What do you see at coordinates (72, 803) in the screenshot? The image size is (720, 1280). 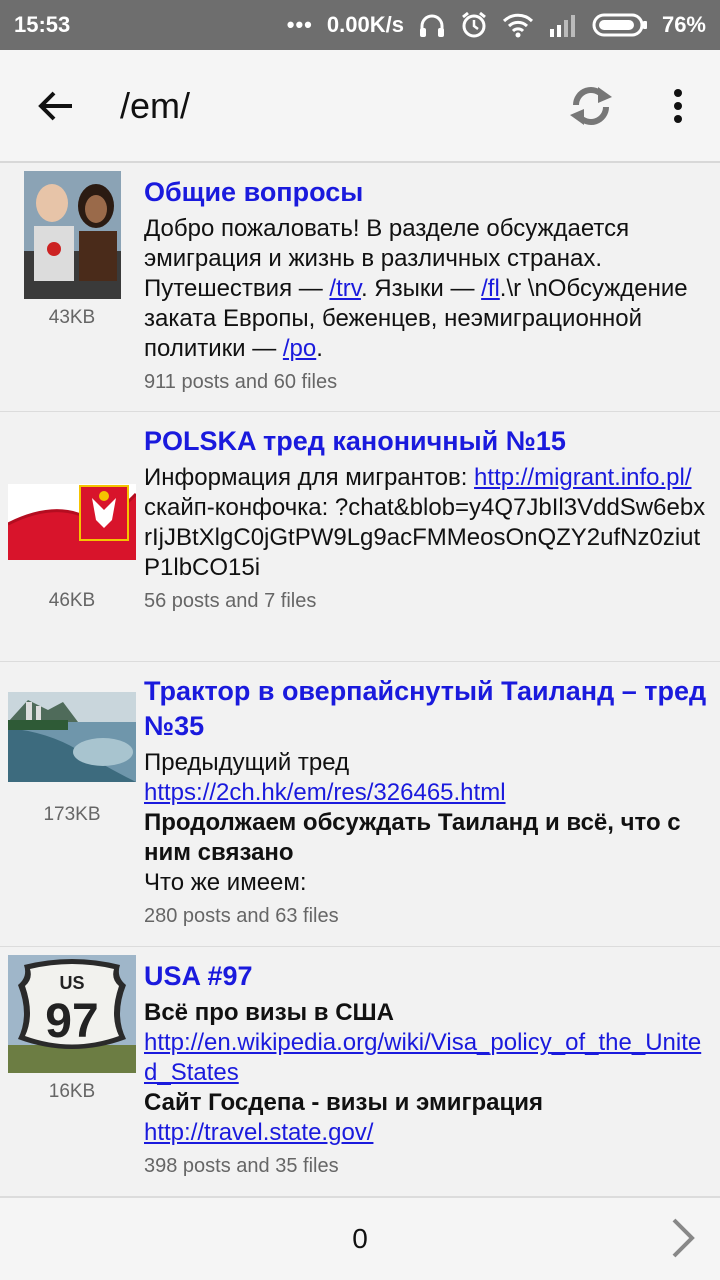 I see `thumbnail-column: 173KB` at bounding box center [72, 803].